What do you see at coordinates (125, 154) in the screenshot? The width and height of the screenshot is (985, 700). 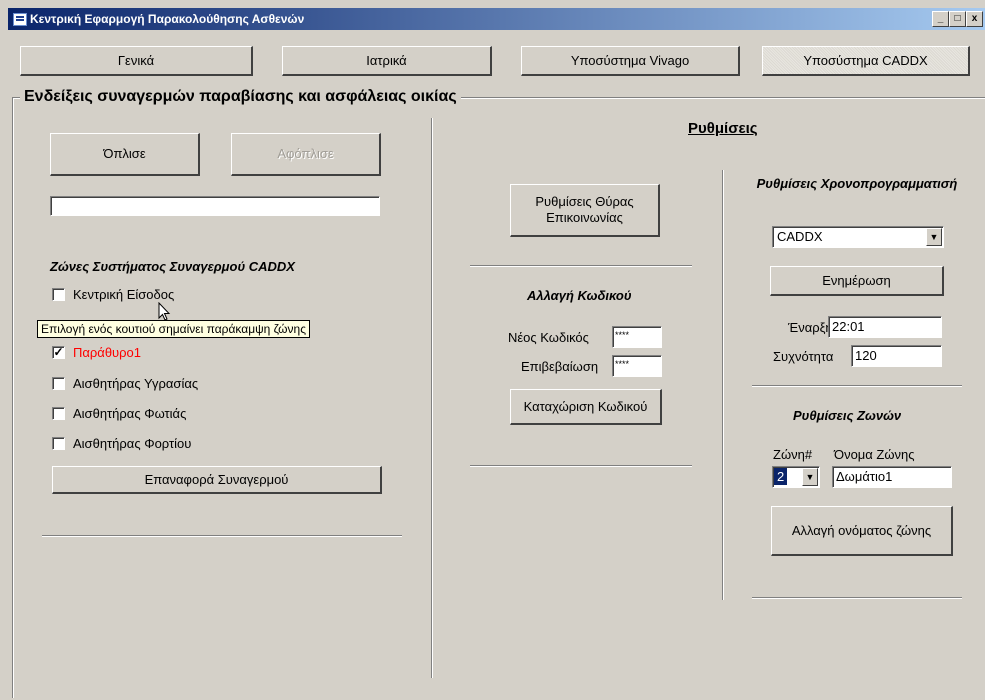 I see `arm-button: Όπλισε` at bounding box center [125, 154].